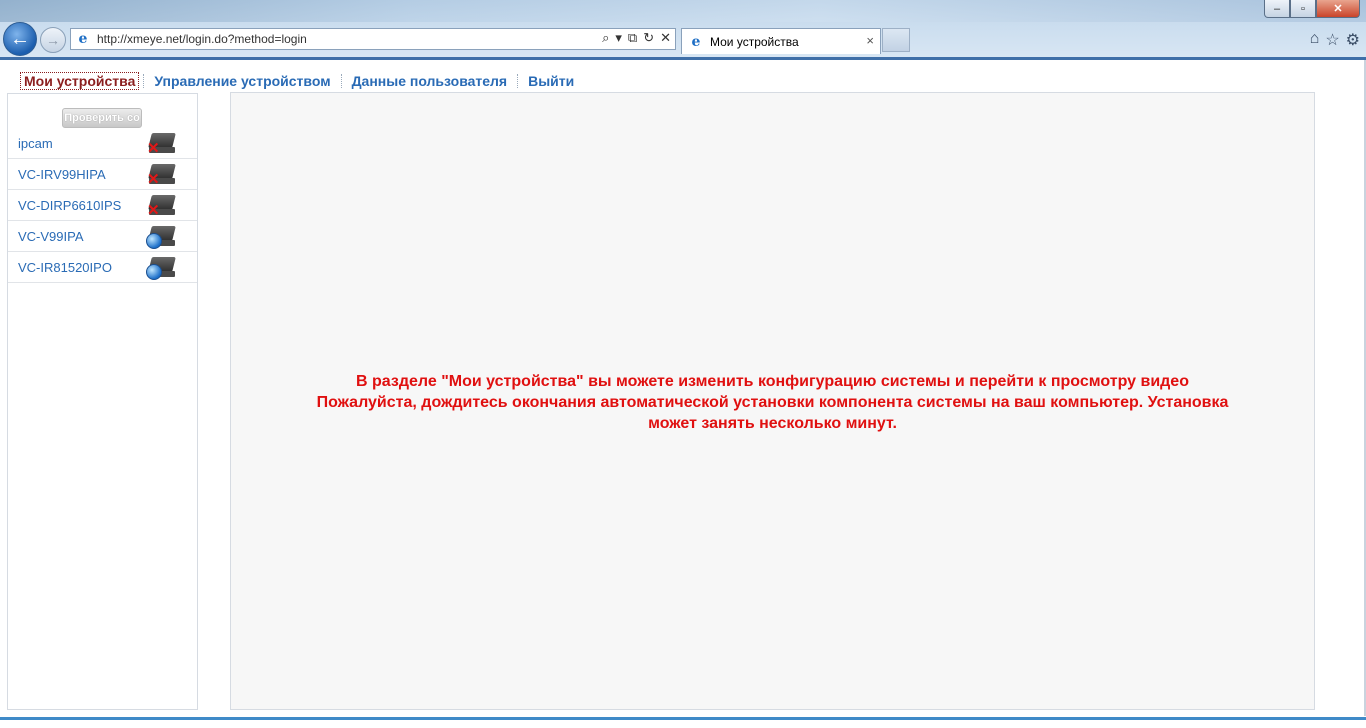  Describe the element at coordinates (665, 38) in the screenshot. I see `stop-icon: ✕` at that location.